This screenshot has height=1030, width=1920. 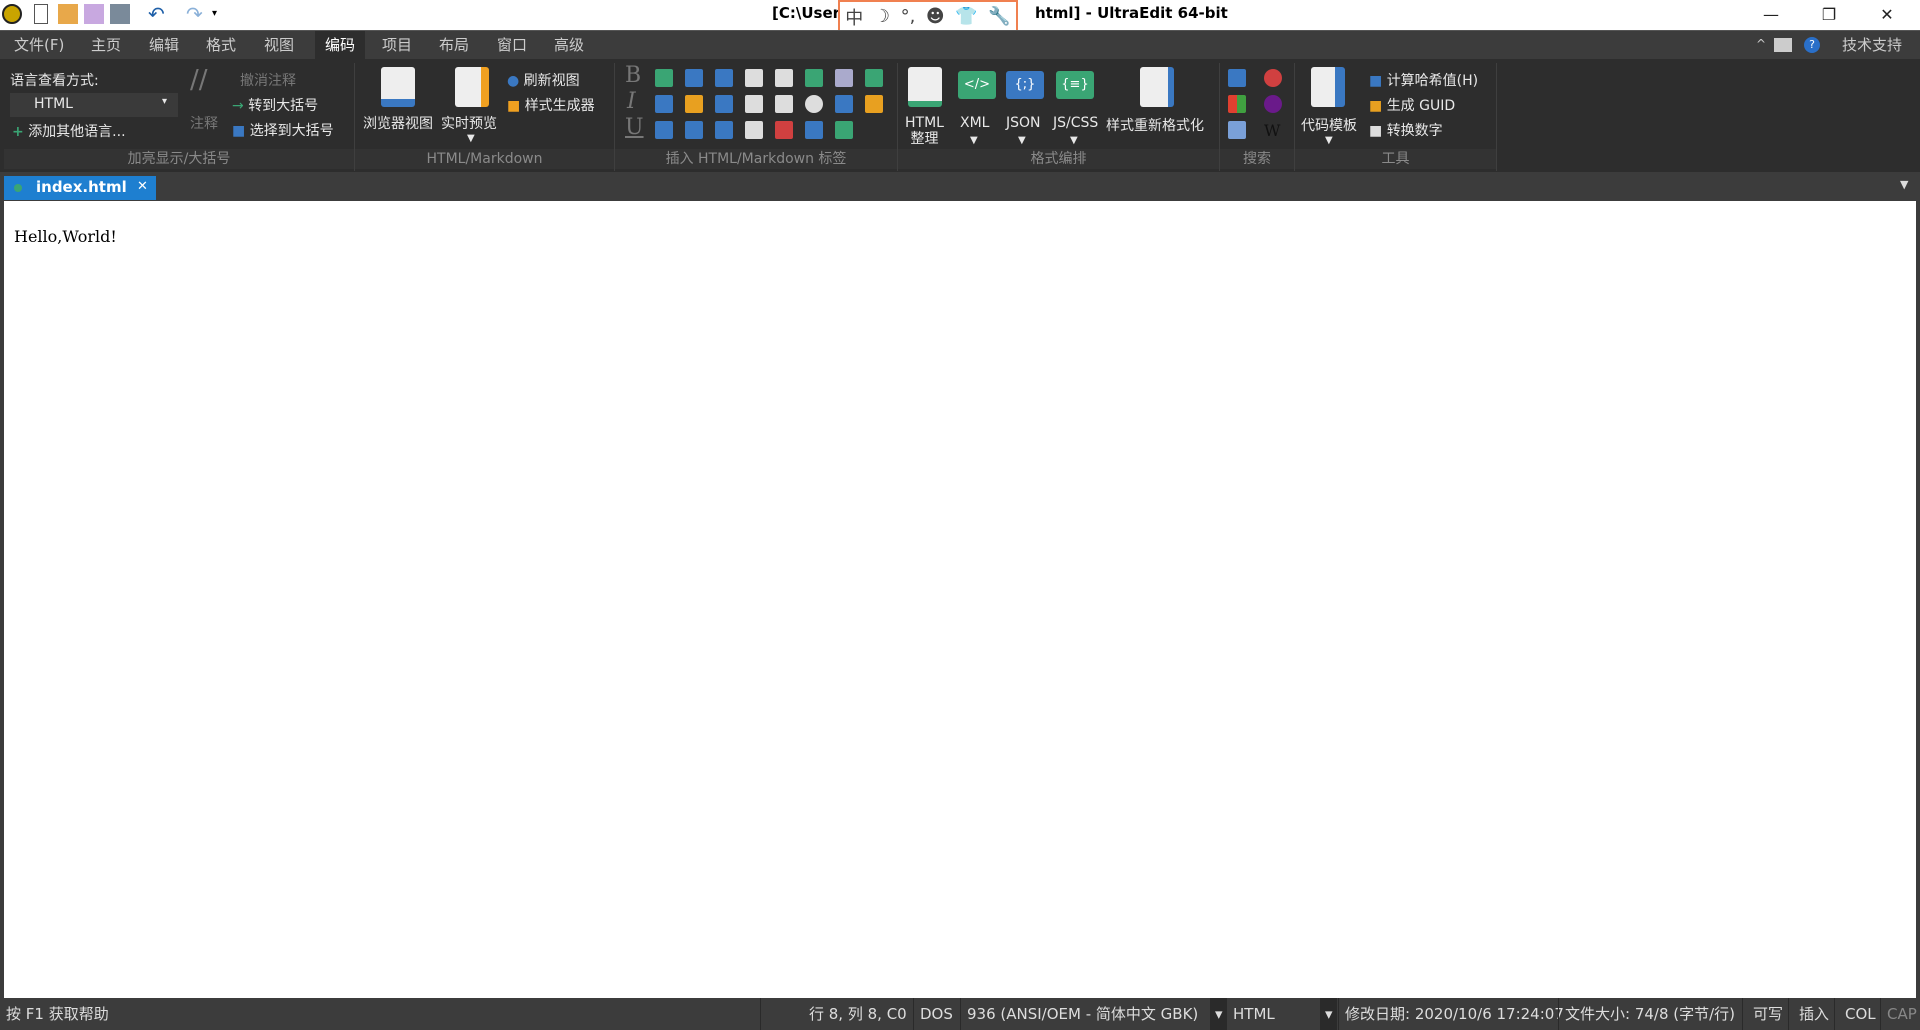 I want to click on input-field-icon, so click(x=754, y=130).